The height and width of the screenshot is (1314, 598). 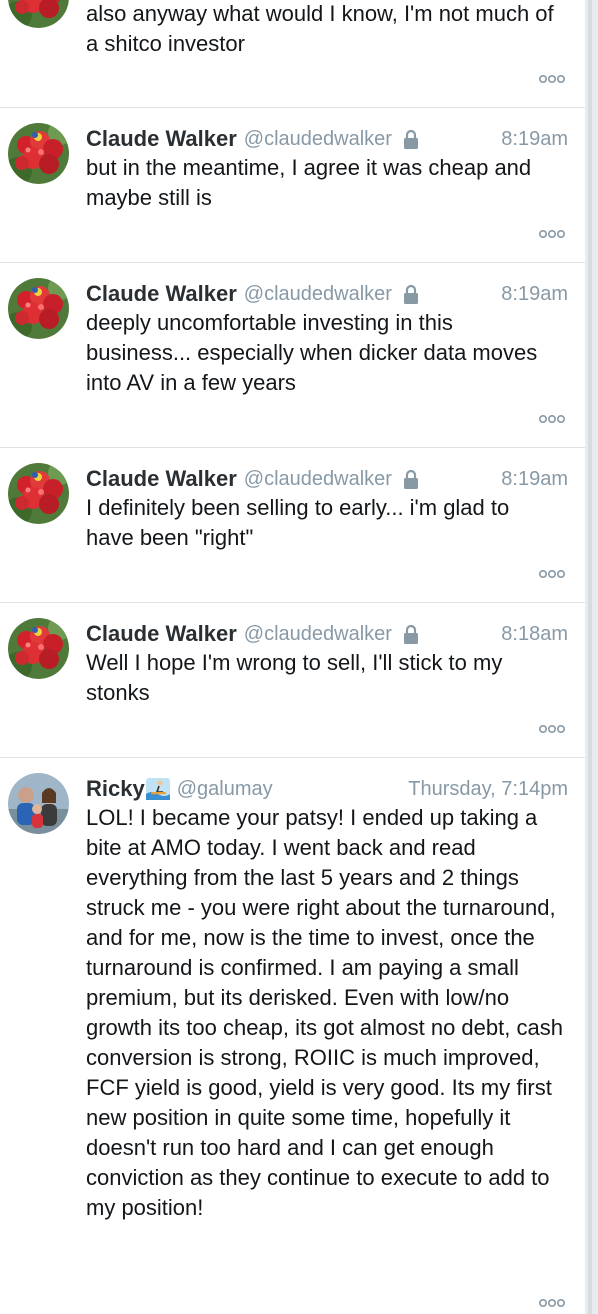 What do you see at coordinates (115, 789) in the screenshot?
I see `display-name: Ricky` at bounding box center [115, 789].